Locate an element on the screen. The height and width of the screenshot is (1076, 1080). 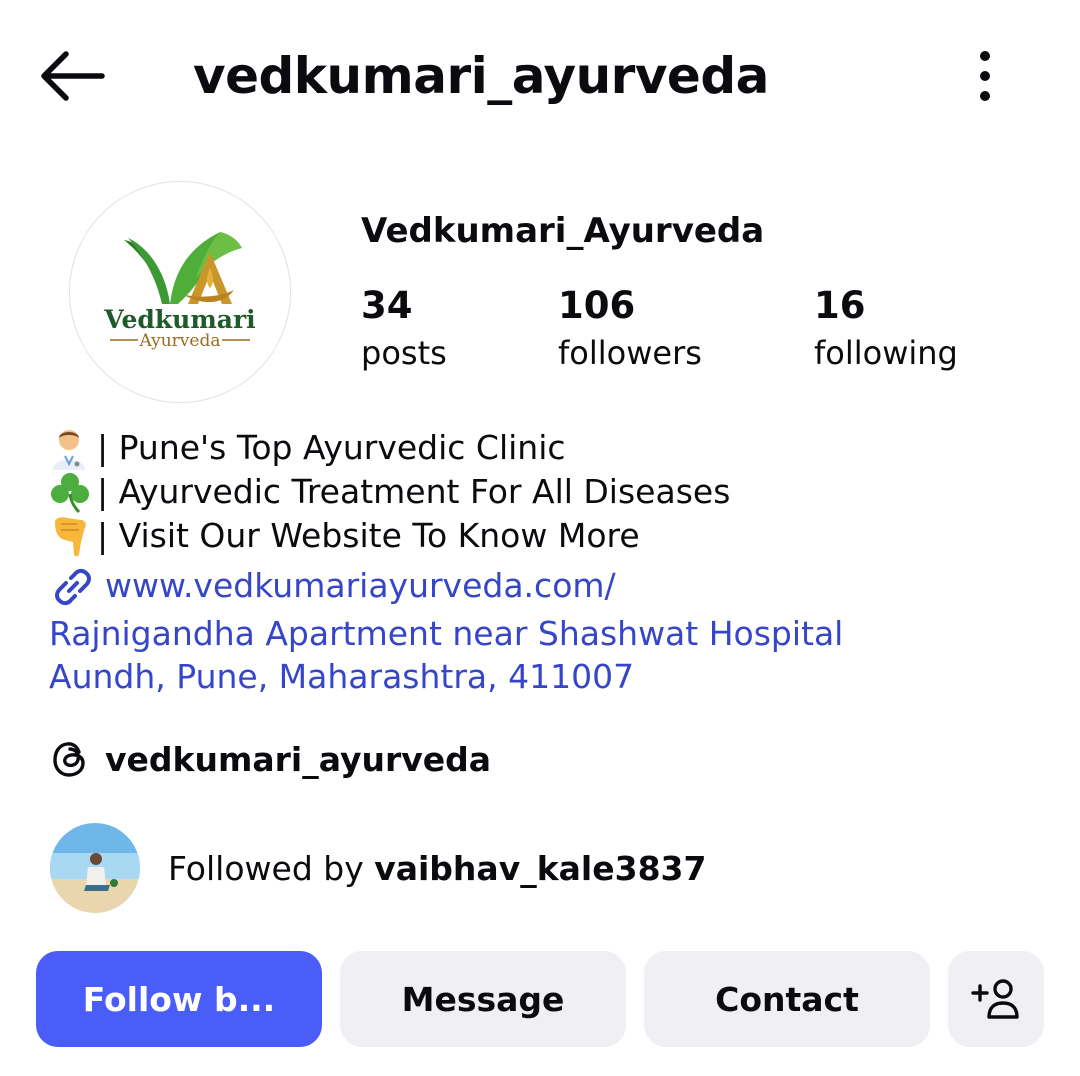
website-url: www.vedkumariayurveda.com/ is located at coordinates (360, 585).